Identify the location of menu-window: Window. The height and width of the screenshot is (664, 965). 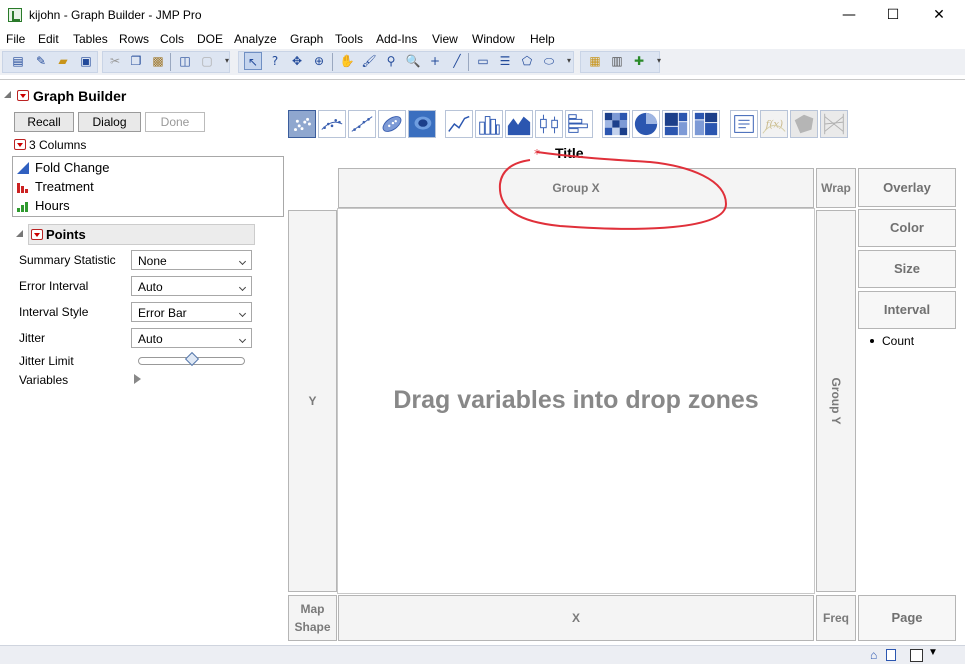
(493, 39).